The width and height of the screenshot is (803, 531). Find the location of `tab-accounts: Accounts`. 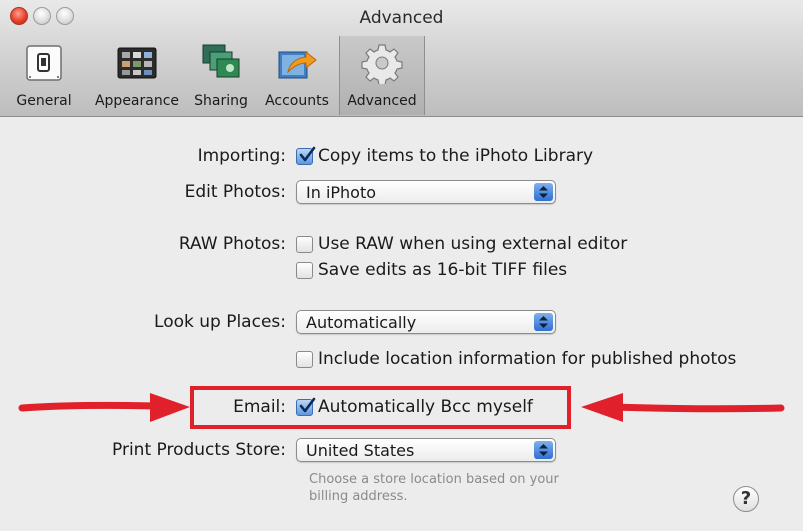

tab-accounts: Accounts is located at coordinates (297, 75).